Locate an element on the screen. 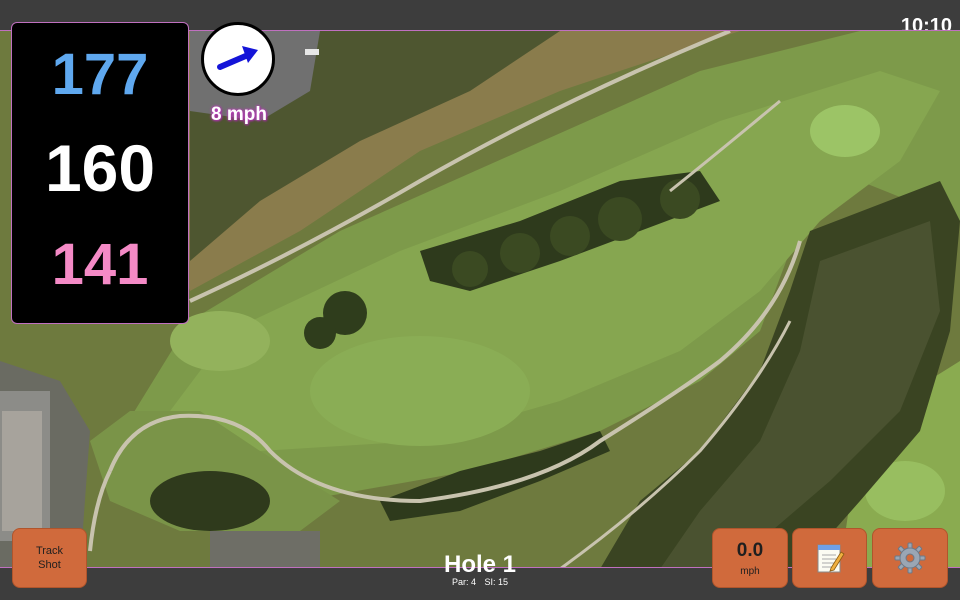  distance-panel: 177 160 141 is located at coordinates (100, 173).